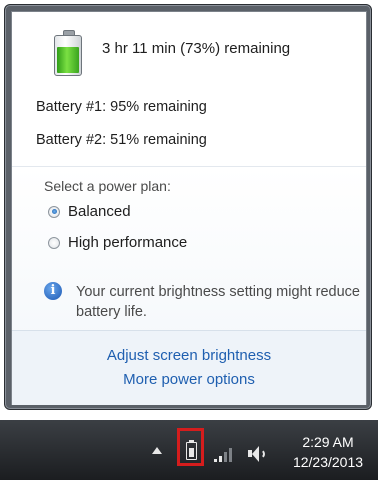 This screenshot has width=378, height=480. Describe the element at coordinates (121, 140) in the screenshot. I see `battery-2-status: Battery #2: 51% remaining` at that location.